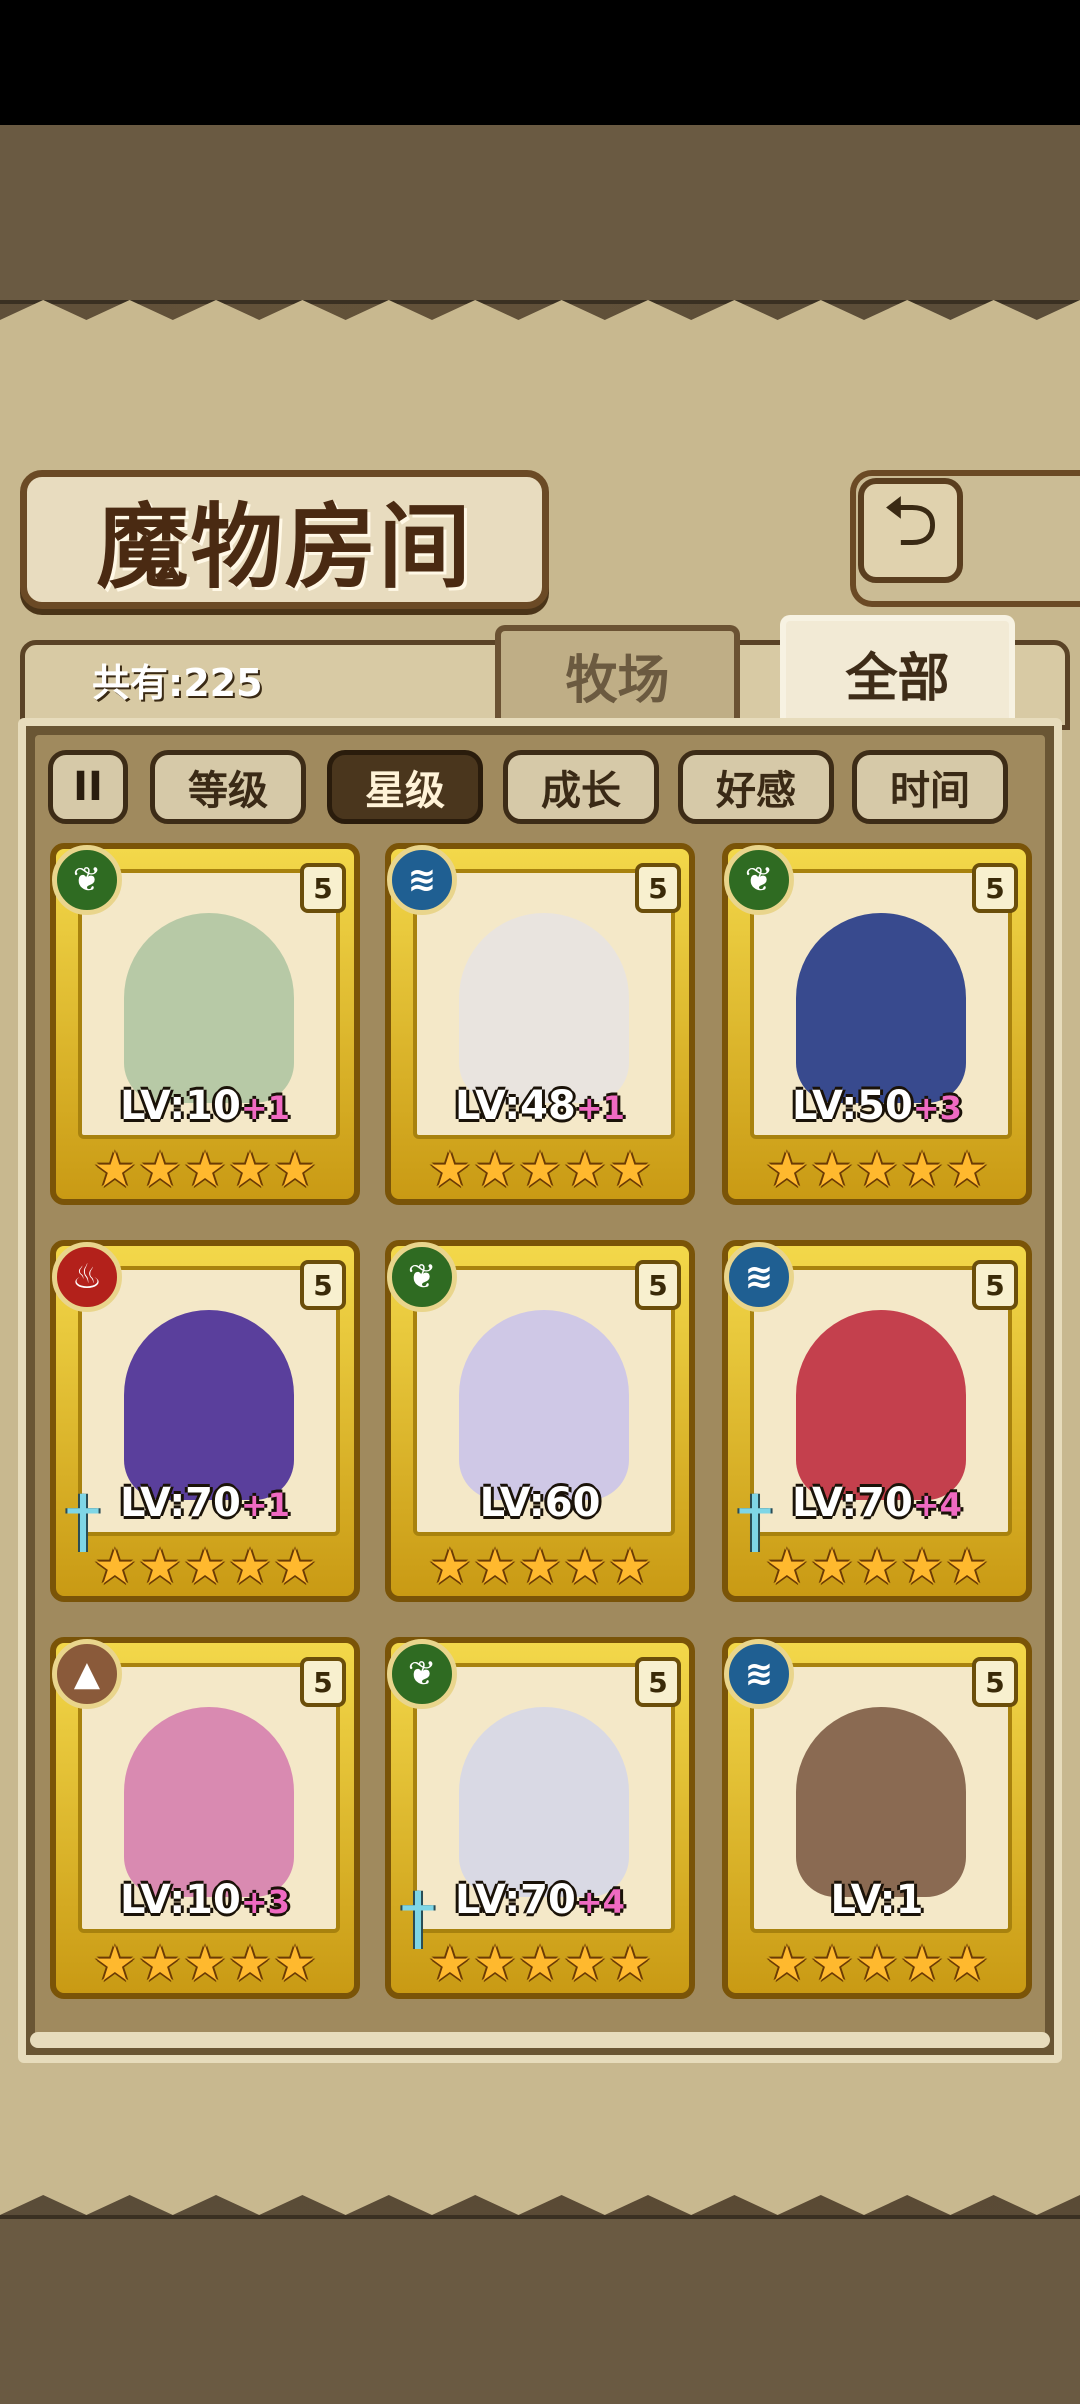 The image size is (1080, 2404). Describe the element at coordinates (897, 670) in the screenshot. I see `tab-all: 全部` at that location.